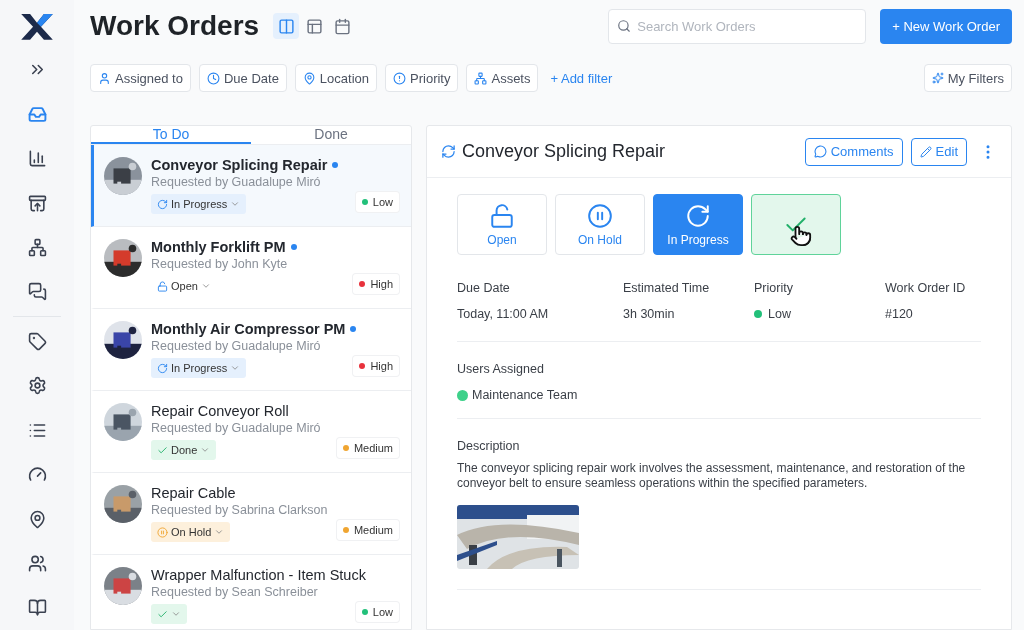  Describe the element at coordinates (175, 26) in the screenshot. I see `page-title: Work Orders` at that location.